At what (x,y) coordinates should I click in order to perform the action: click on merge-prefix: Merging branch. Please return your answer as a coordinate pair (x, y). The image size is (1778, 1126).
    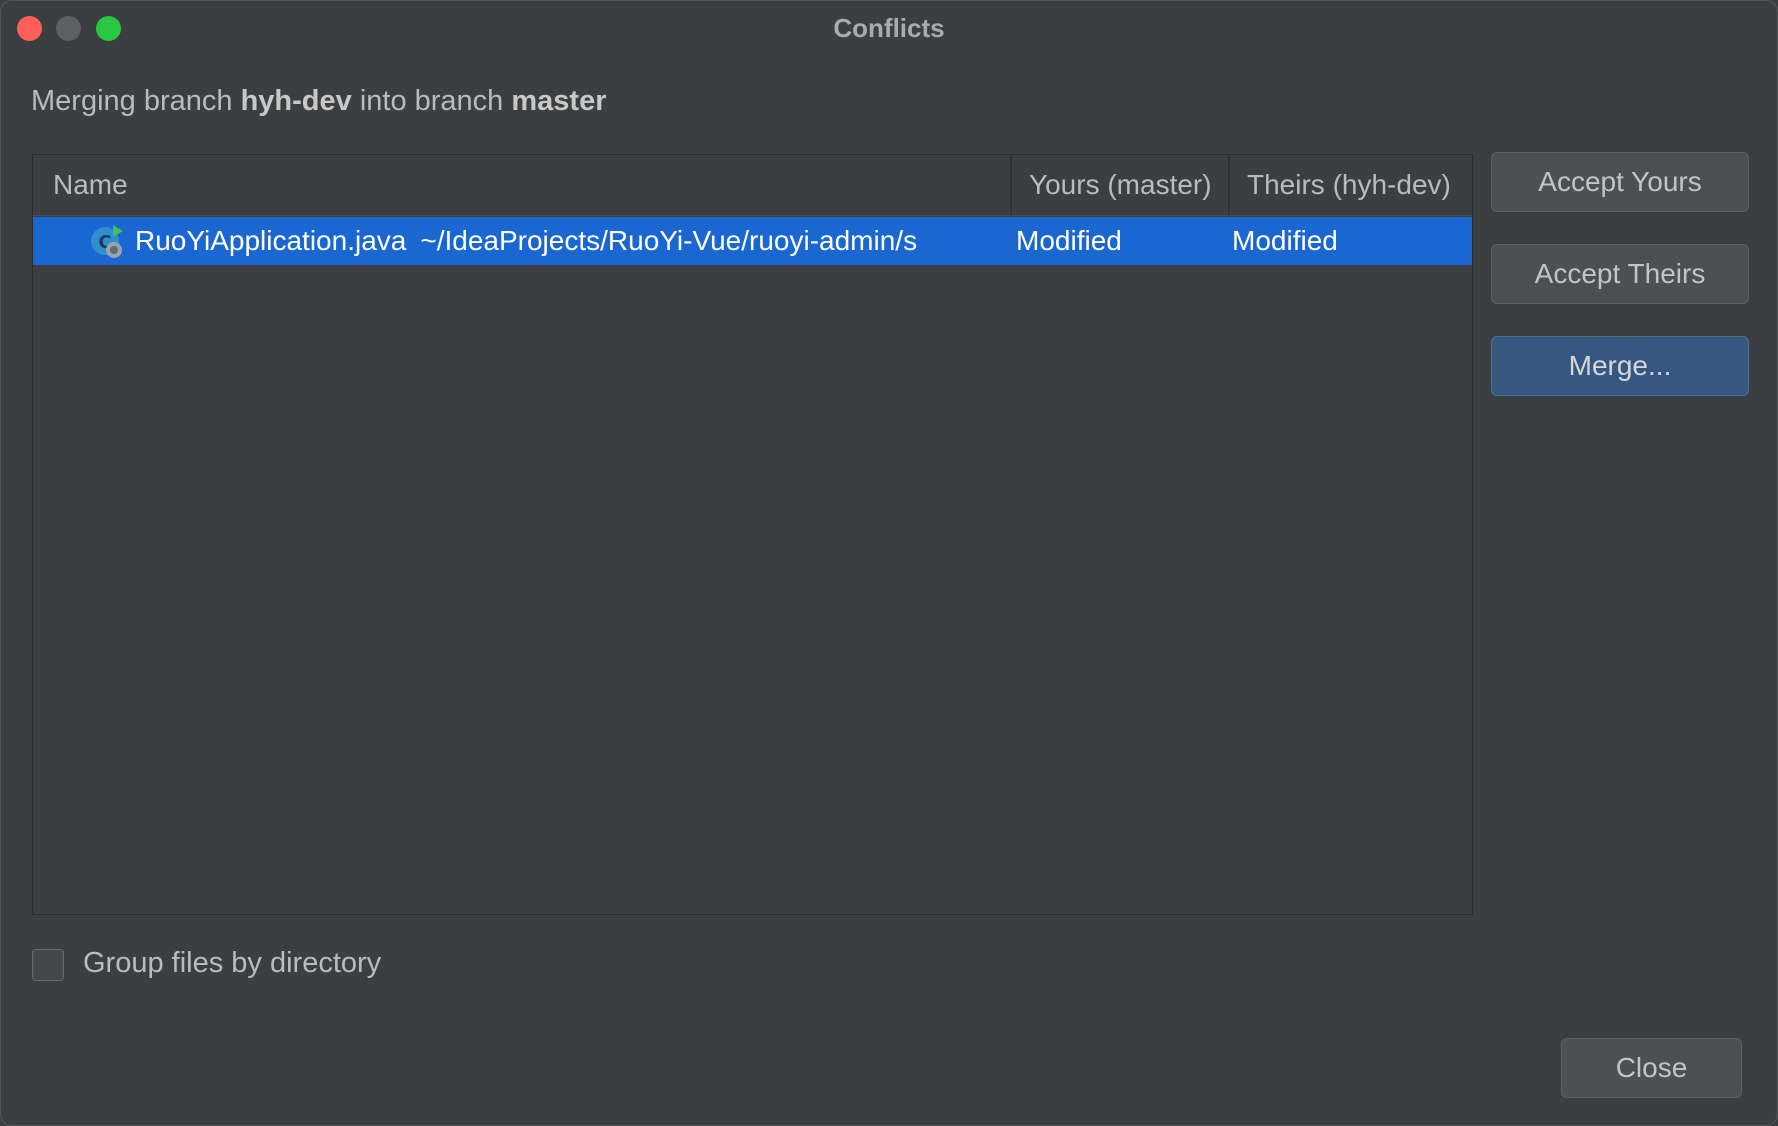
    Looking at the image, I should click on (132, 101).